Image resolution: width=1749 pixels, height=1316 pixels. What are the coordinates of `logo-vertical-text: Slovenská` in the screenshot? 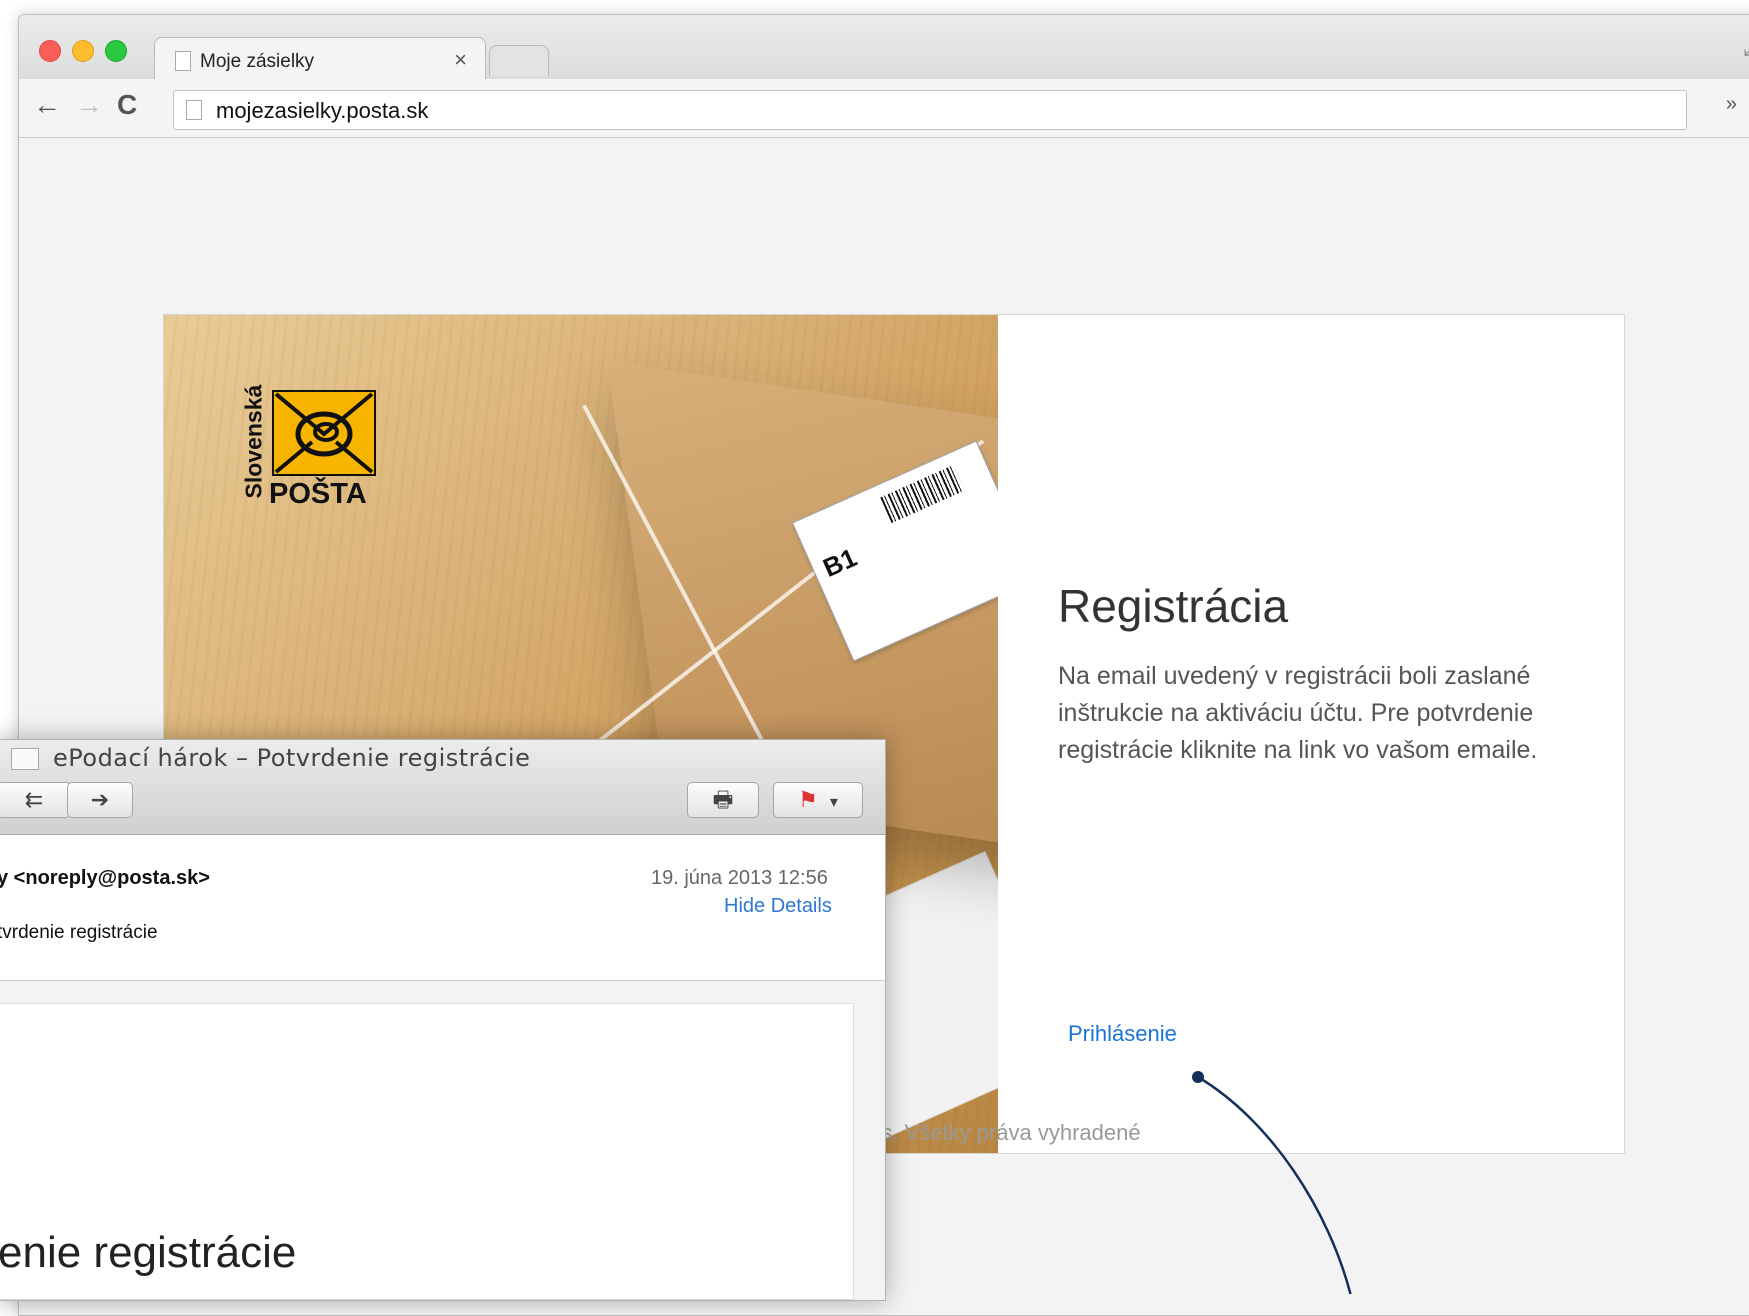 It's located at (253, 441).